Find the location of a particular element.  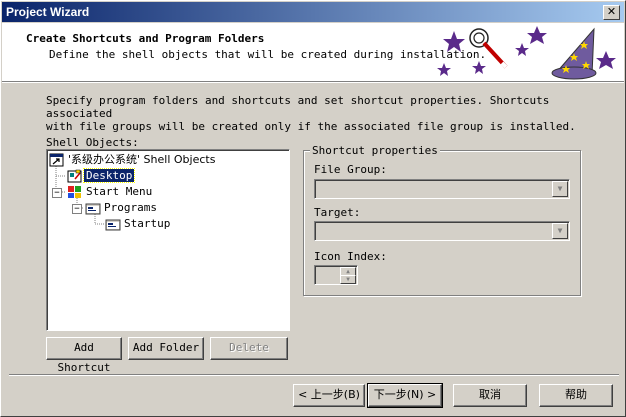

tree-node-desktop-label: Desktop is located at coordinates (109, 175).